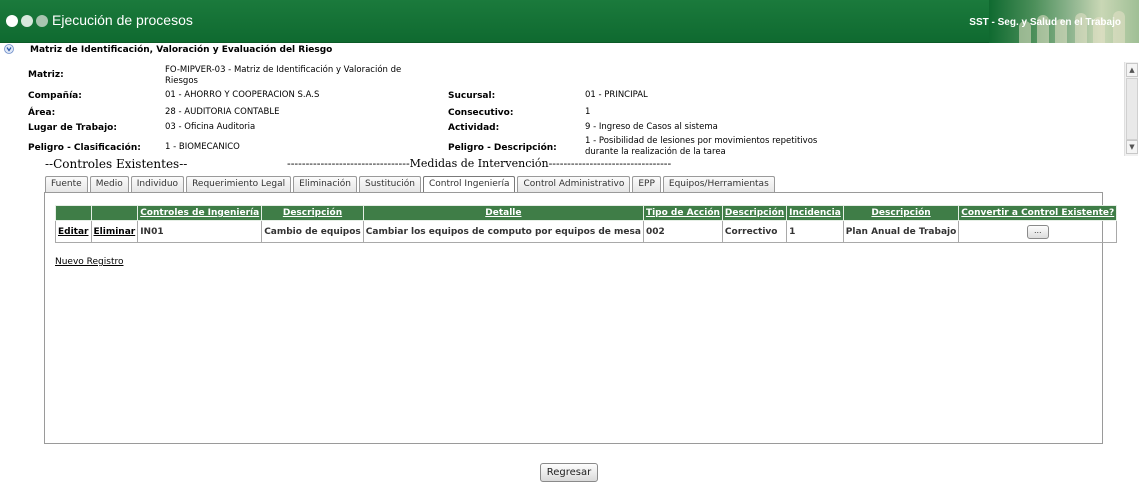 The image size is (1139, 489). Describe the element at coordinates (901, 231) in the screenshot. I see `cell-incidencia-descripcion: Plan Anual de Trabajo` at that location.